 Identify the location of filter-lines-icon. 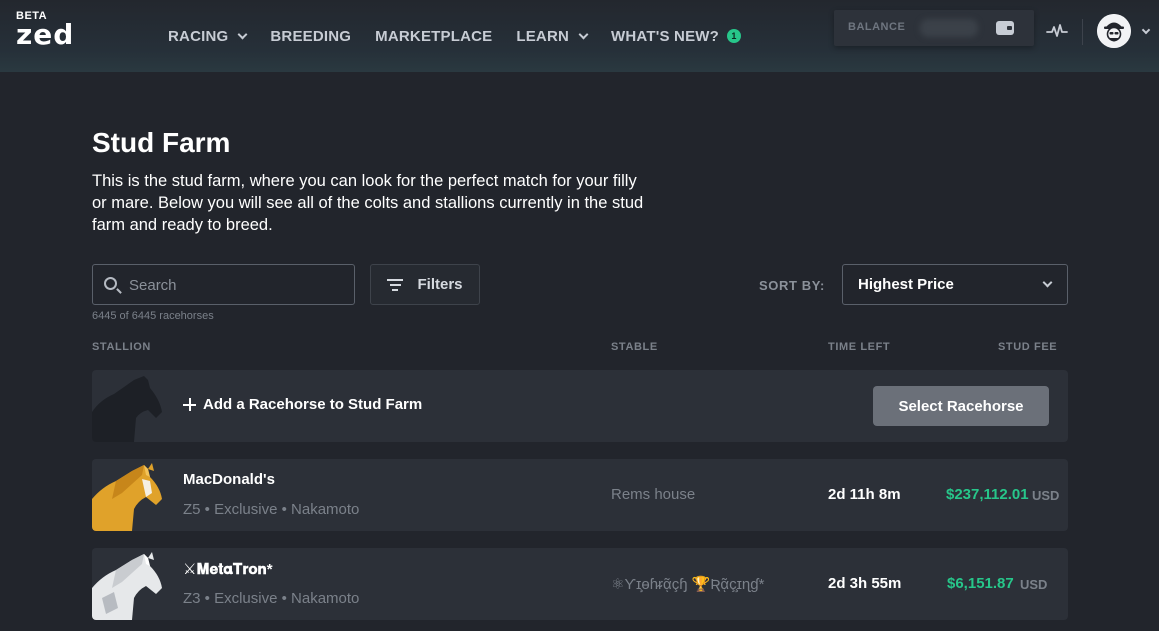
(395, 284).